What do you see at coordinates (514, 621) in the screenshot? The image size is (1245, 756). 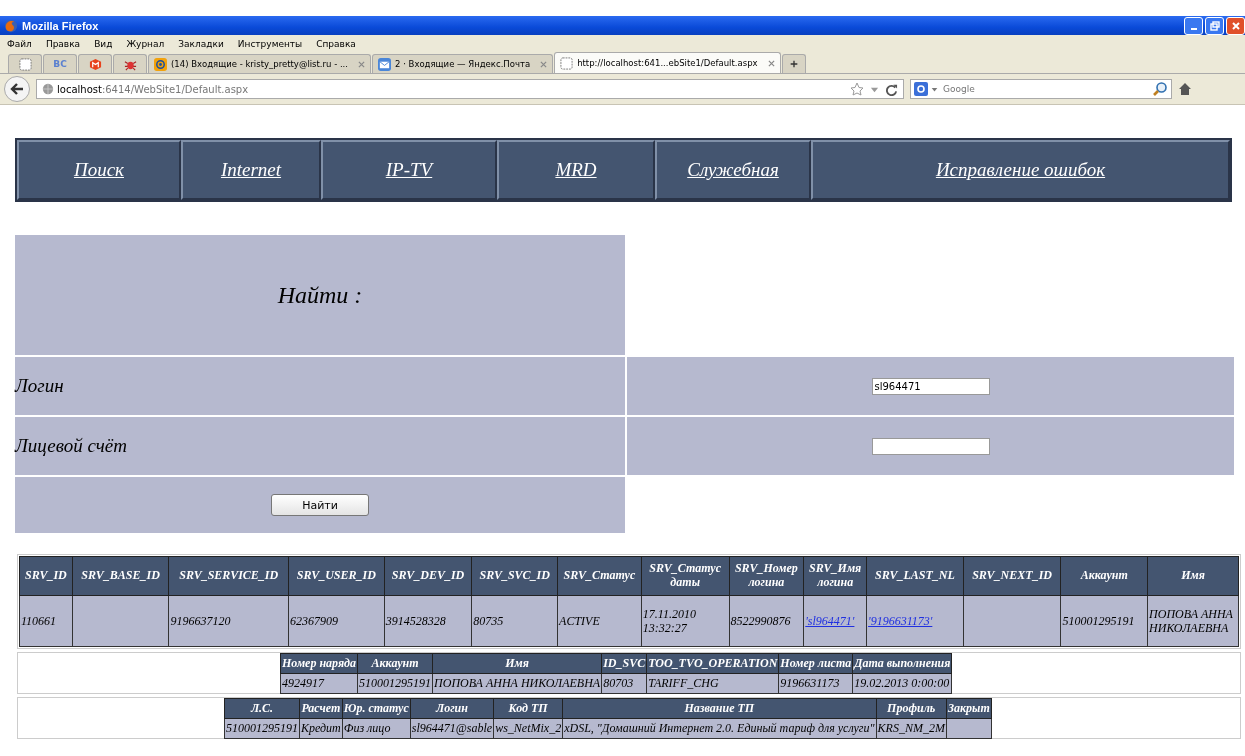 I see `table-cell: 80735` at bounding box center [514, 621].